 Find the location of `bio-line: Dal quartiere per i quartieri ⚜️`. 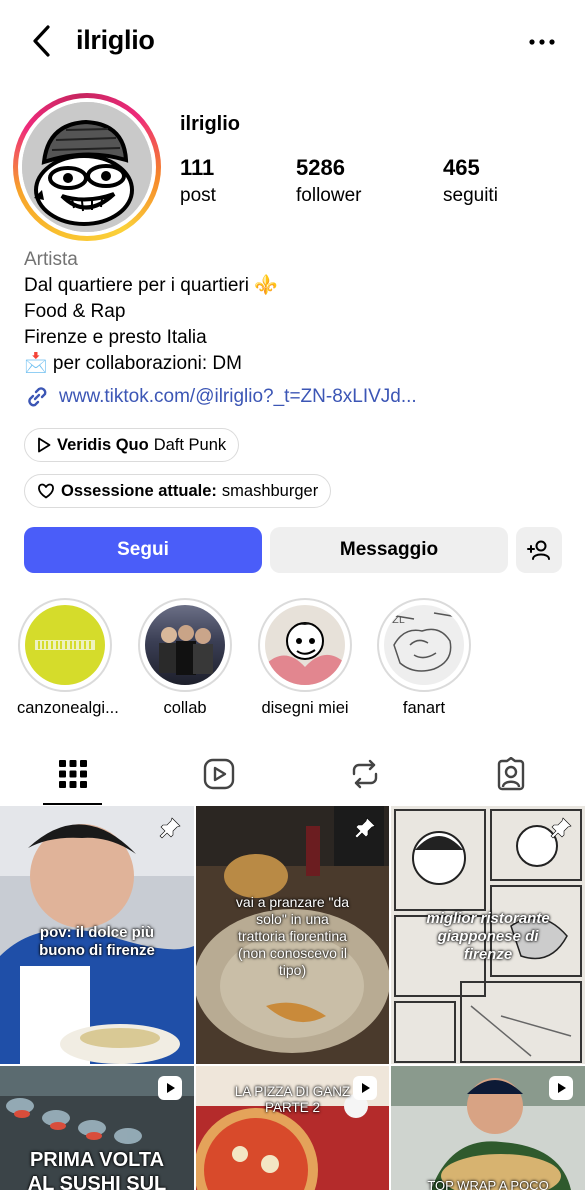

bio-line: Dal quartiere per i quartieri ⚜️ is located at coordinates (151, 285).